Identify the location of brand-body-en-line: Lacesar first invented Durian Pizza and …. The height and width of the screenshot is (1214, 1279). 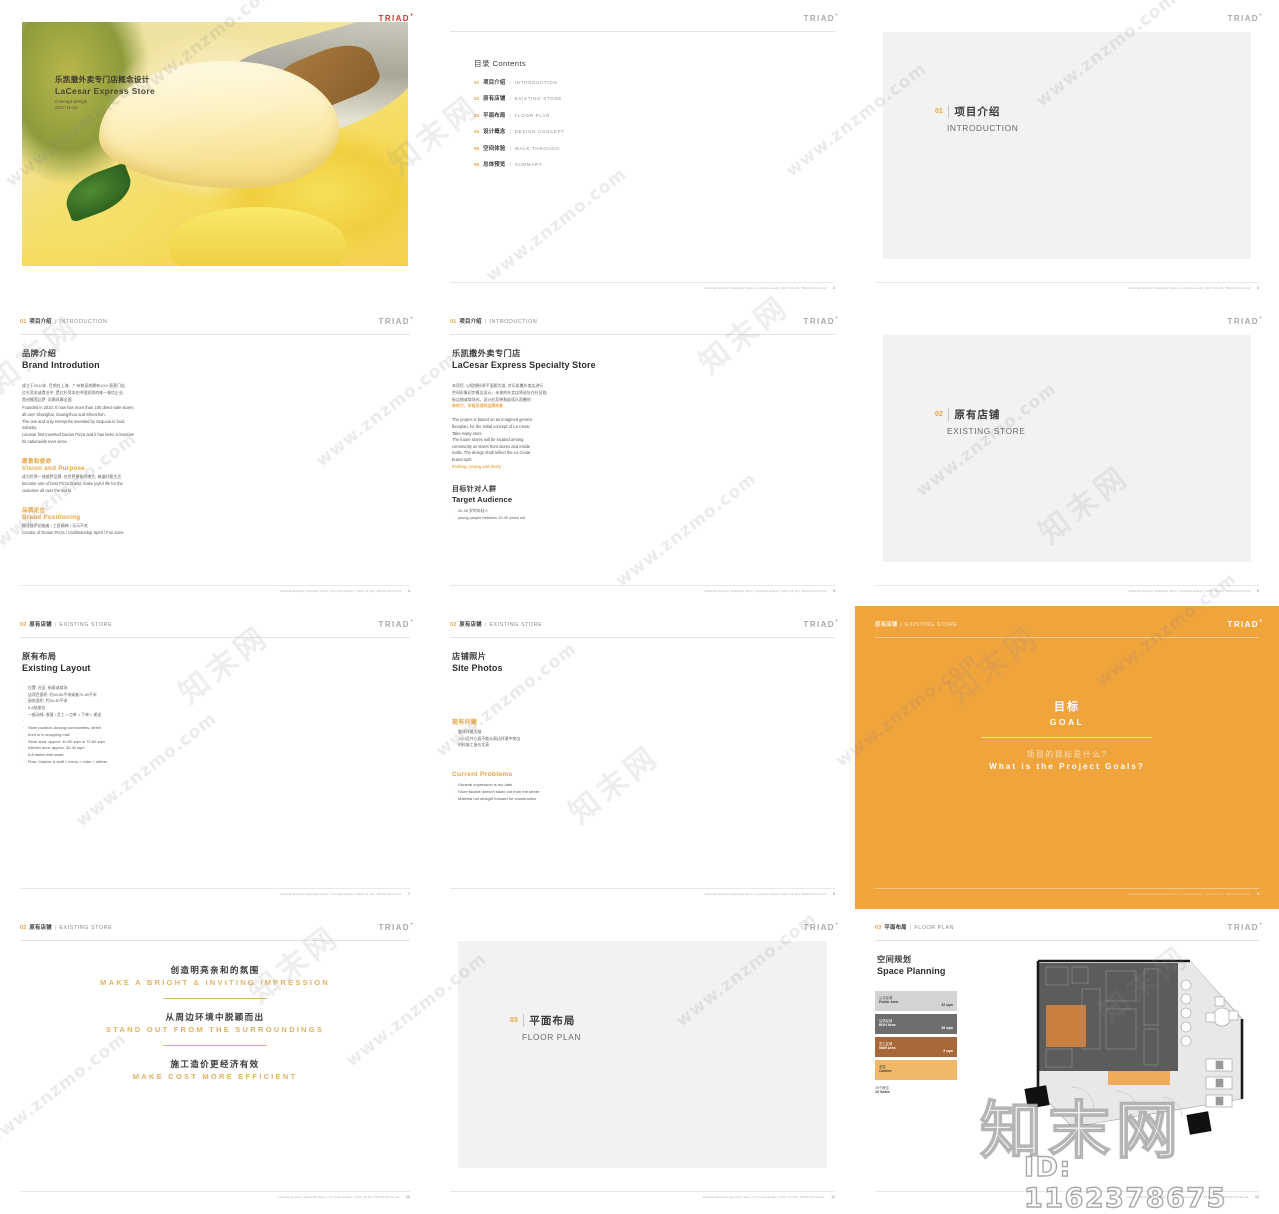
(78, 434).